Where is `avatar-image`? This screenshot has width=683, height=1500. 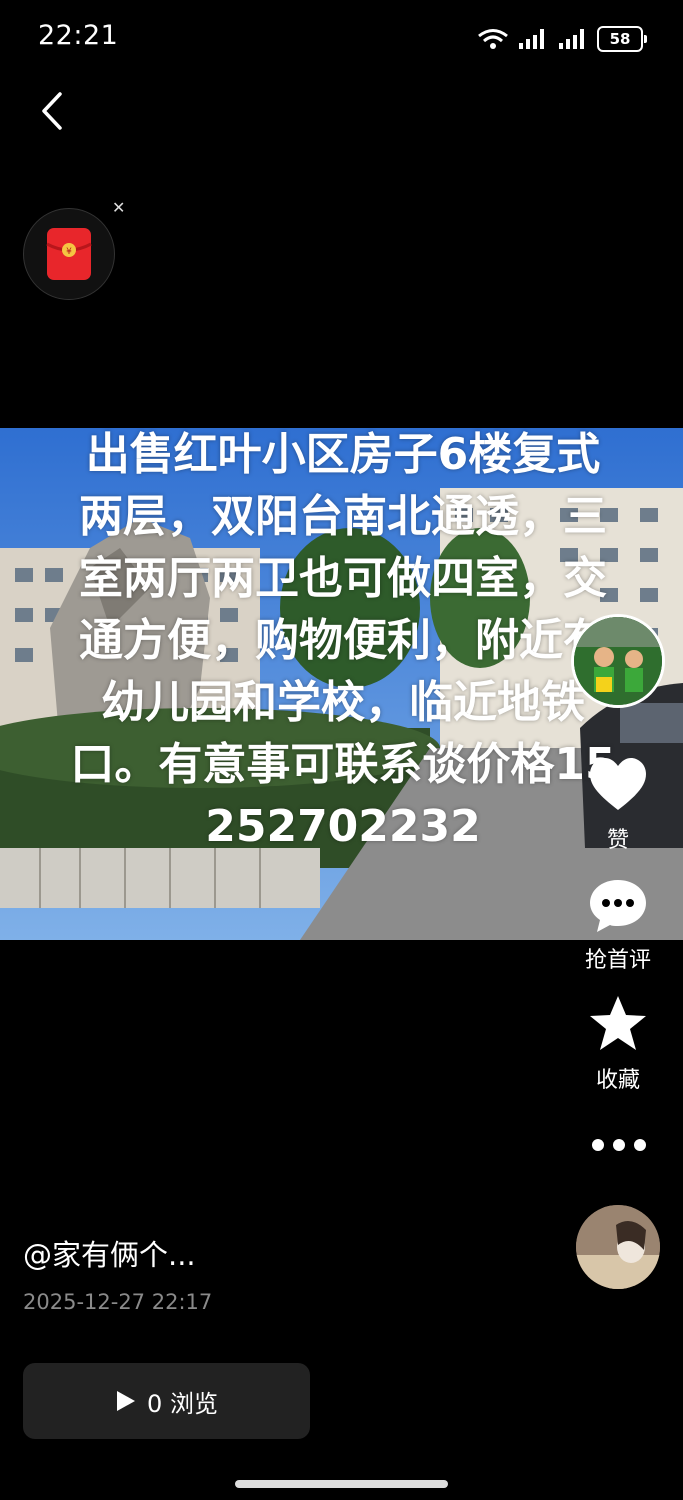
avatar-image is located at coordinates (618, 661).